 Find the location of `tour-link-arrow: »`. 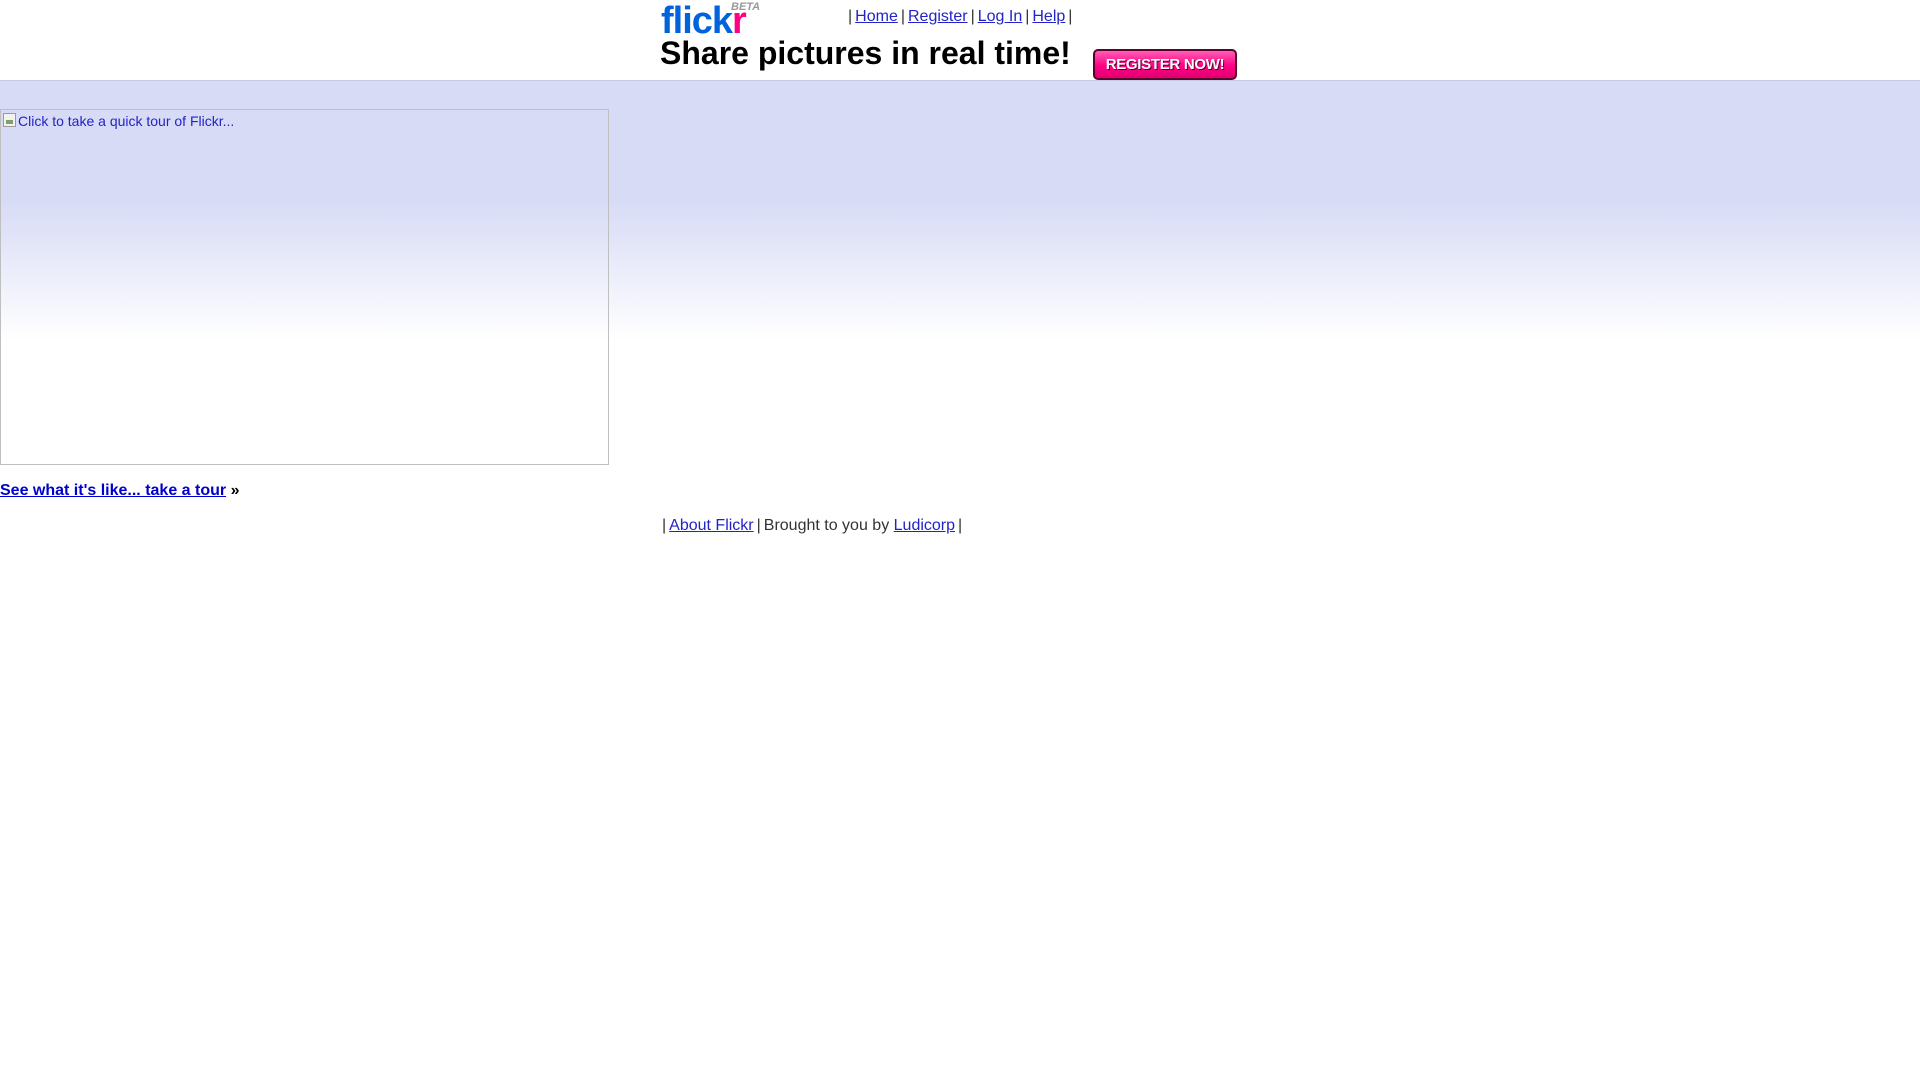

tour-link-arrow: » is located at coordinates (235, 490).